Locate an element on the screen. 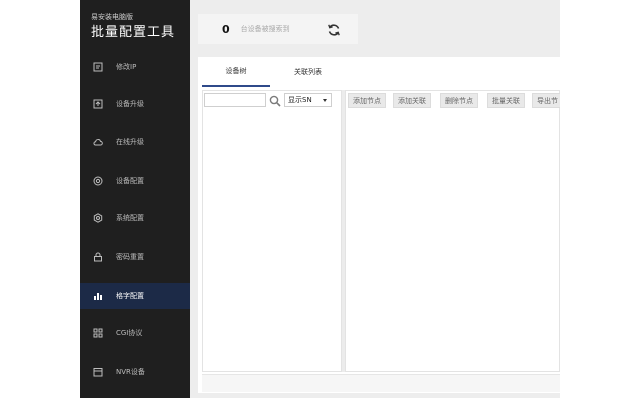 This screenshot has width=640, height=400. batch-link-button: 批量关联 is located at coordinates (506, 100).